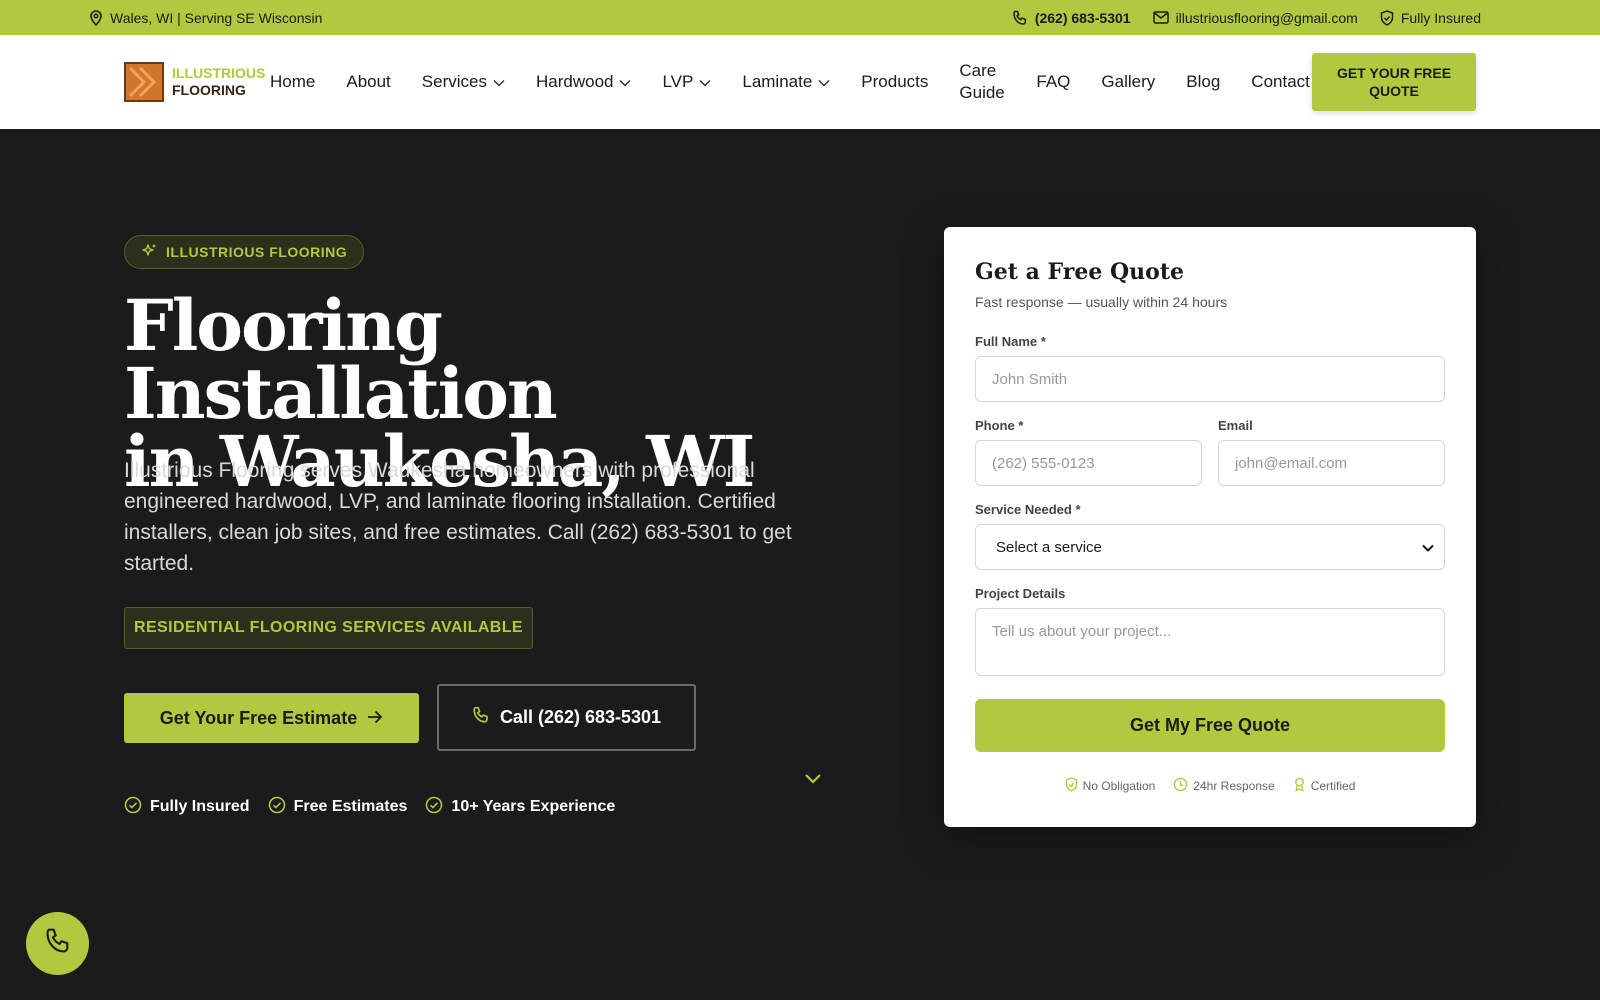 This screenshot has width=1600, height=1000. Describe the element at coordinates (1028, 509) in the screenshot. I see `service-label: Service Needed *` at that location.